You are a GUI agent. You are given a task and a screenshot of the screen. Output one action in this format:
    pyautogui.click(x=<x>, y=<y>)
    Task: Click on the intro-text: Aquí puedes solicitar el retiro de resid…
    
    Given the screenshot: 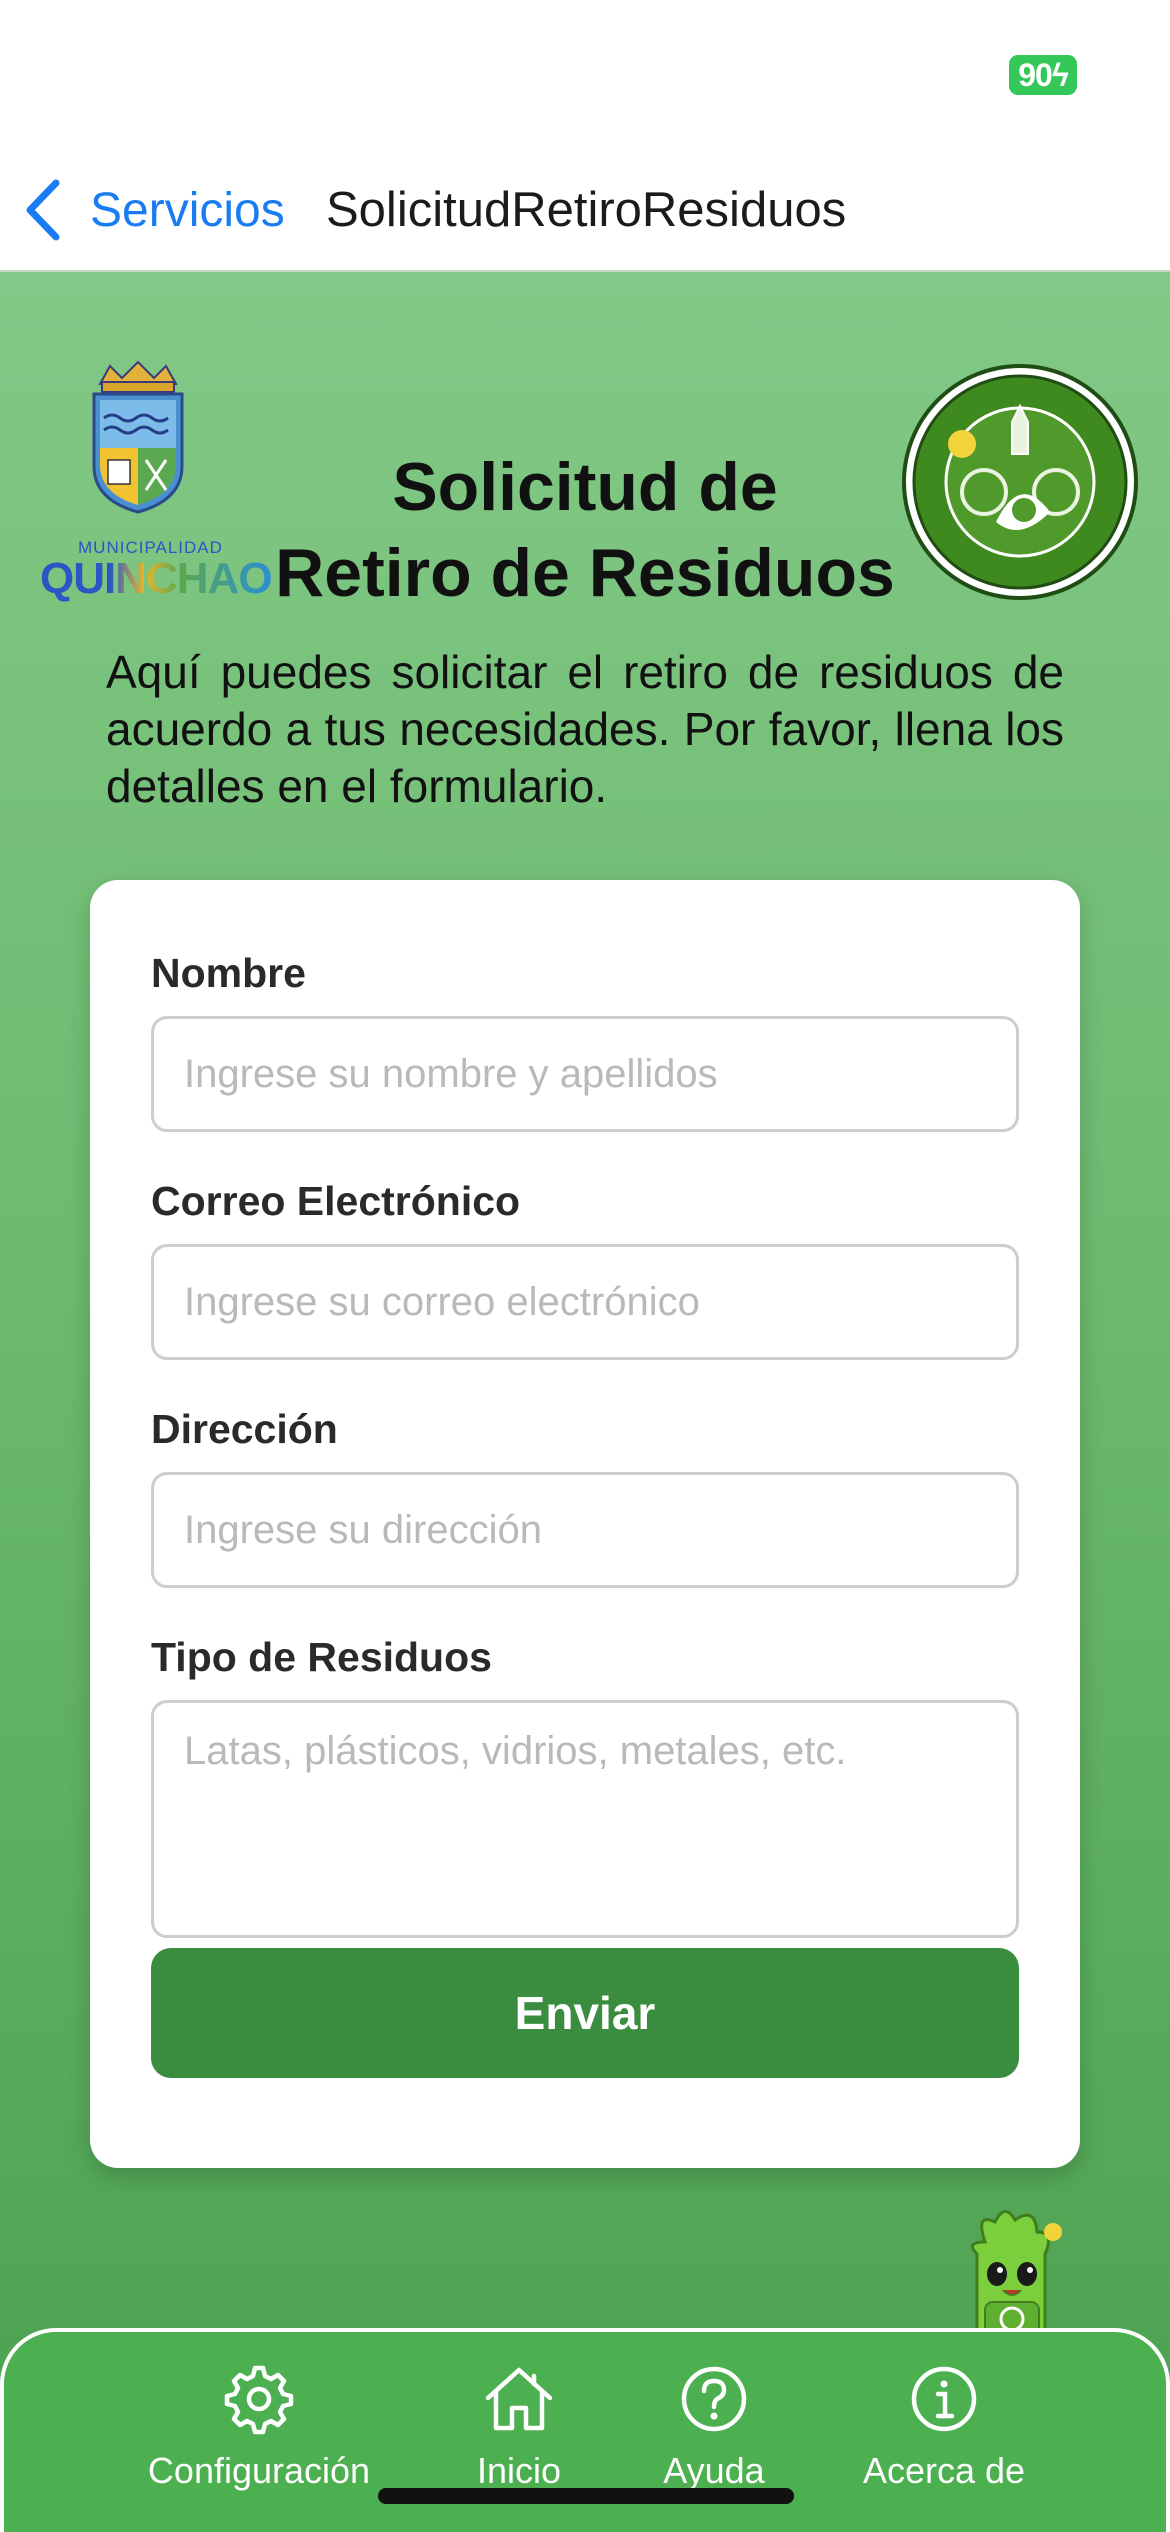 What is the action you would take?
    pyautogui.click(x=585, y=729)
    